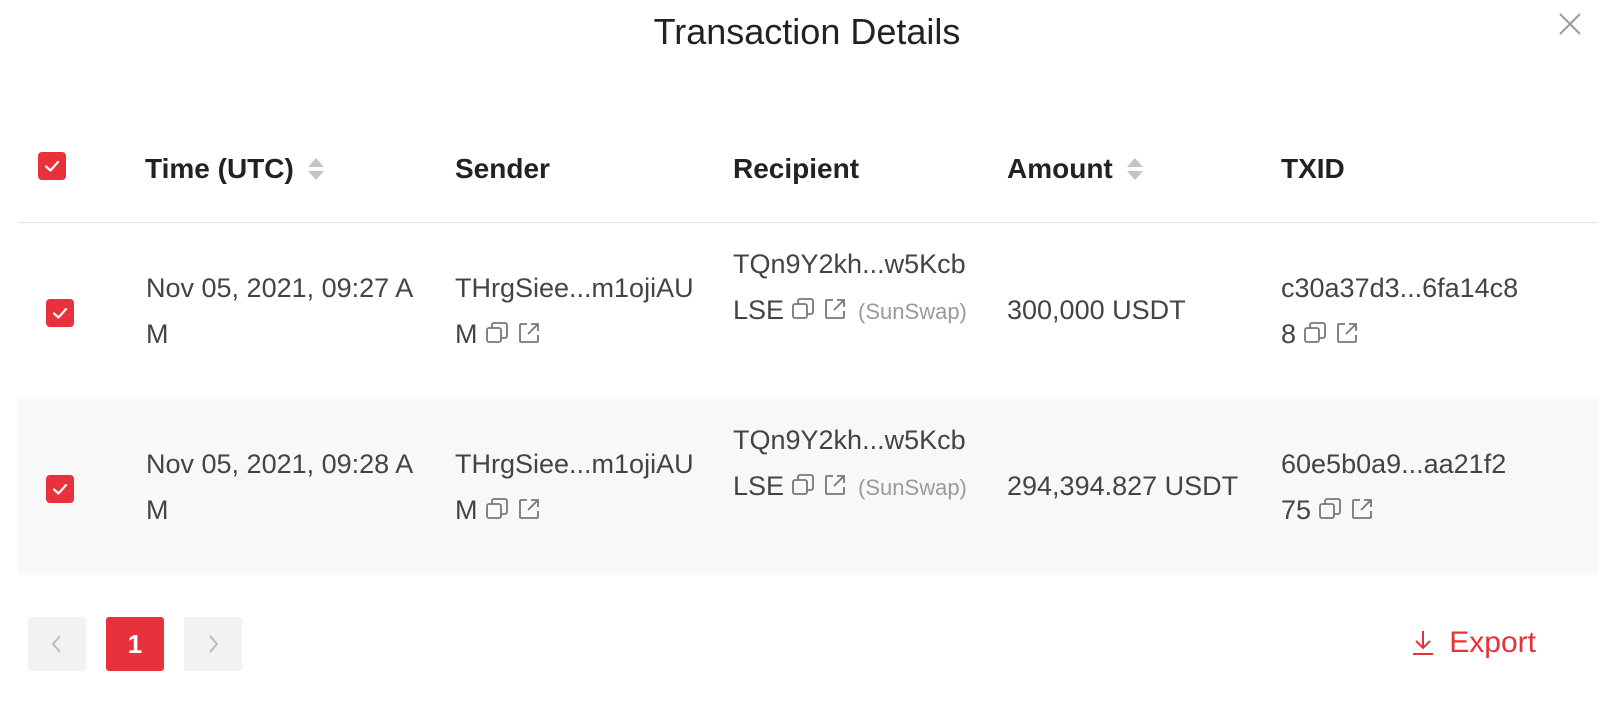 Image resolution: width=1614 pixels, height=718 pixels. What do you see at coordinates (219, 168) in the screenshot?
I see `column-label: Time (UTC)` at bounding box center [219, 168].